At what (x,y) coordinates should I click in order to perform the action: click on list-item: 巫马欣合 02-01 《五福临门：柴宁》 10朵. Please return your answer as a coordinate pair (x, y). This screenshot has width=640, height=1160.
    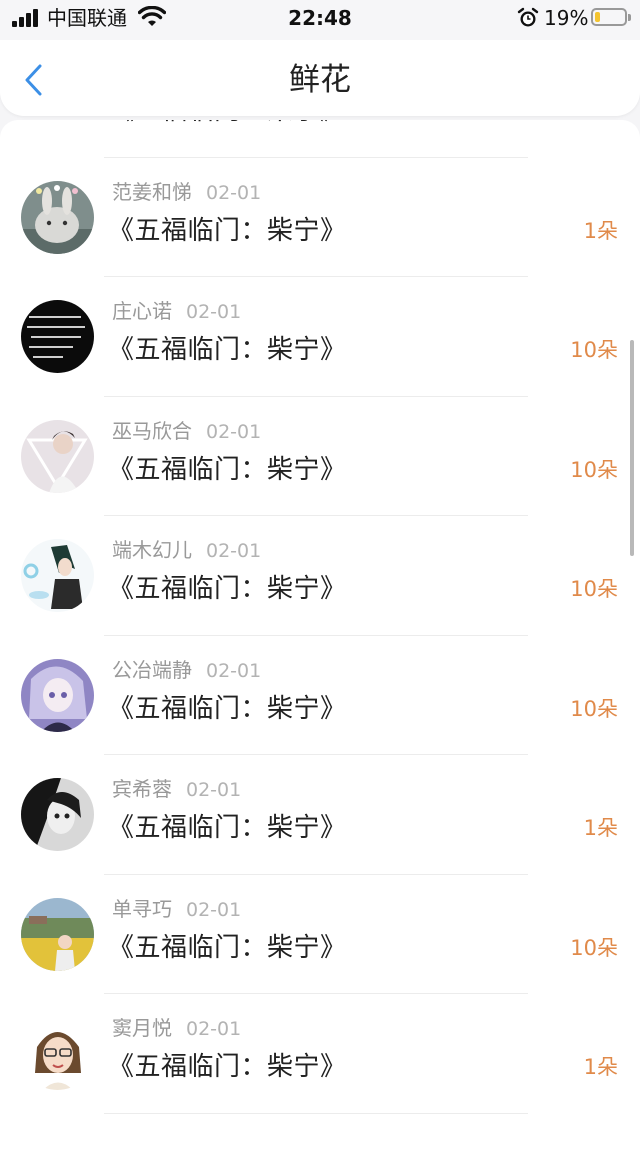
    Looking at the image, I should click on (320, 457).